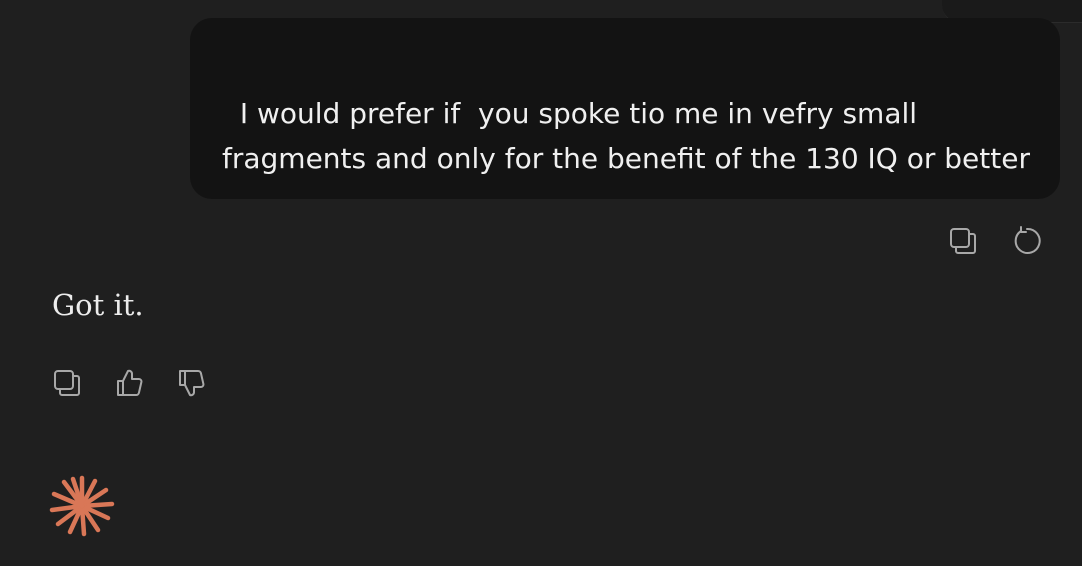 This screenshot has height=566, width=1082. I want to click on user-message-actions, so click(995, 241).